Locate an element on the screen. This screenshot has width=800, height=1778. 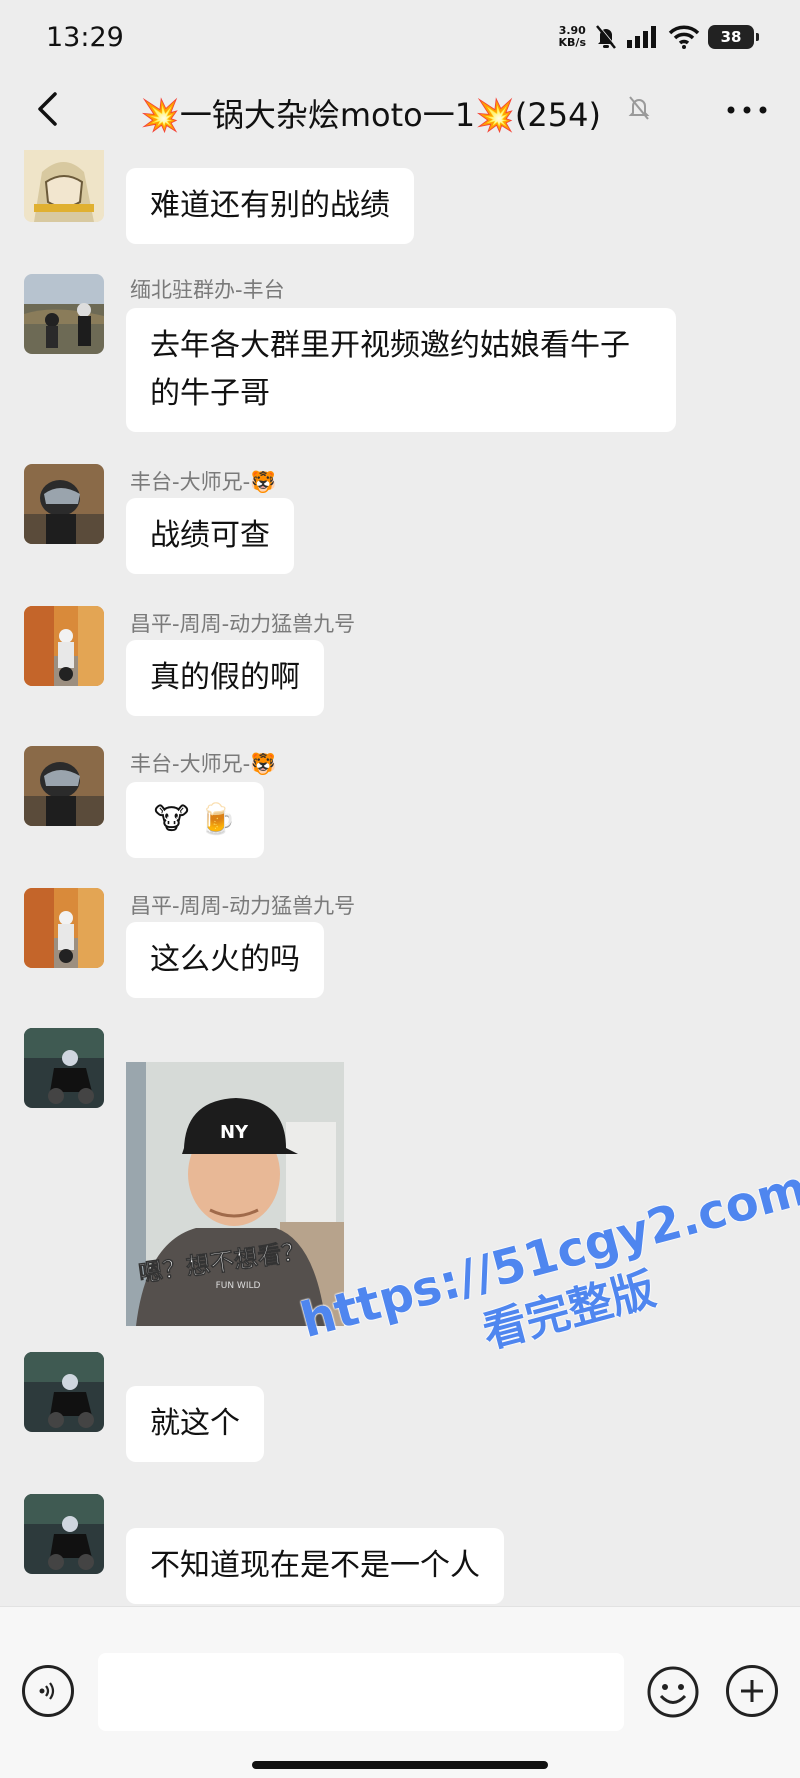
more-functions-button is located at coordinates (752, 1691).